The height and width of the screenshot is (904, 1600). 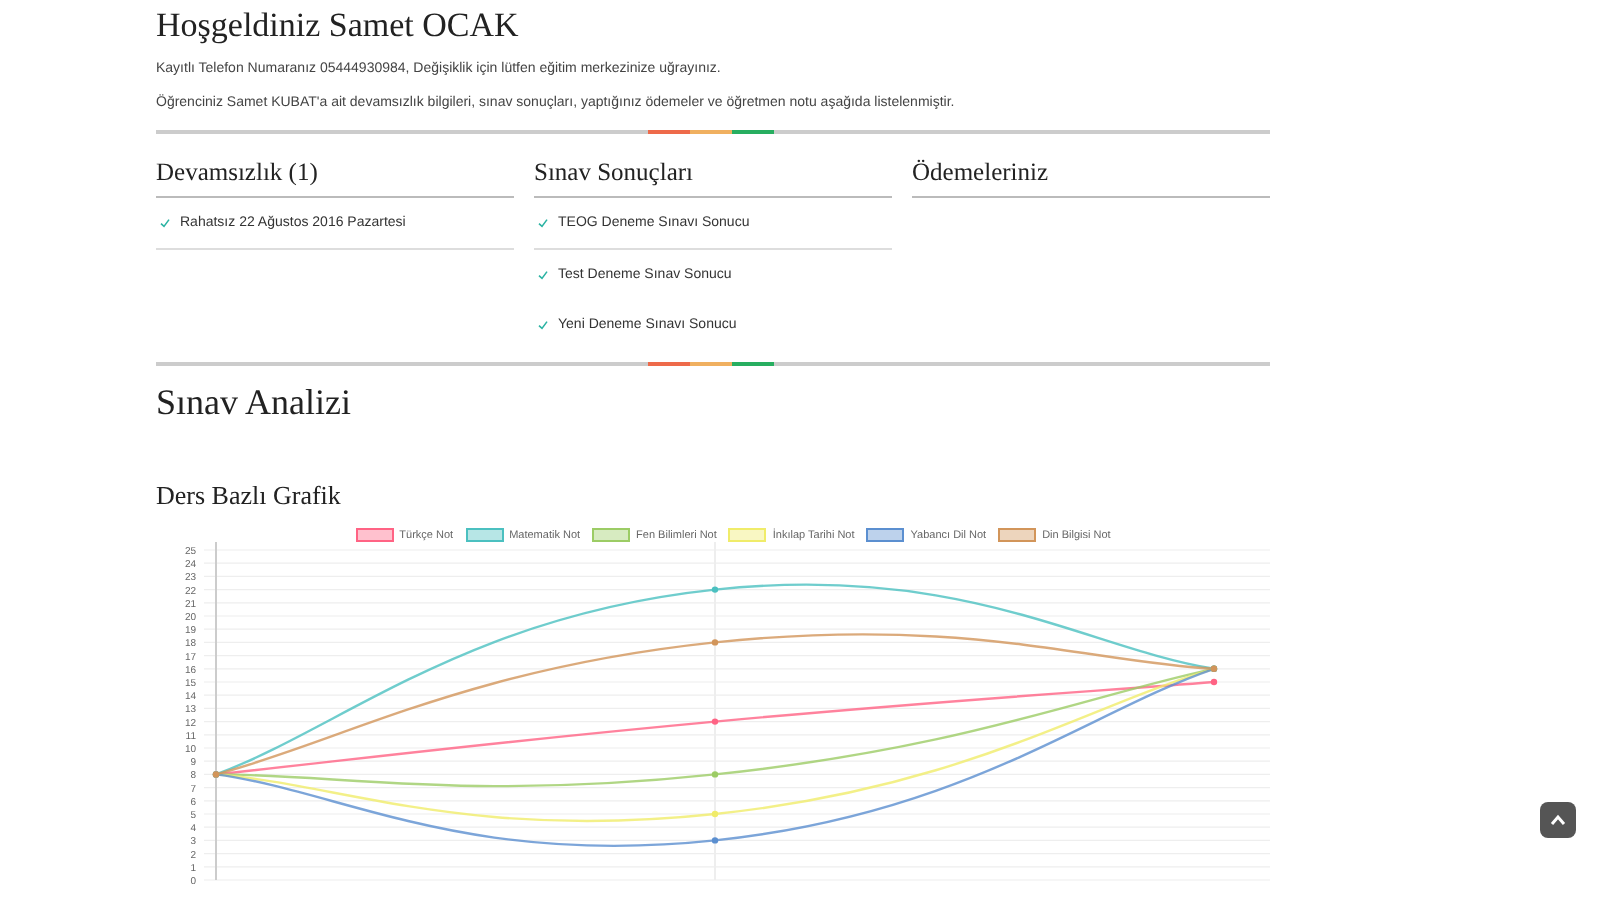 I want to click on section-title: Devamsızlık (1), so click(x=335, y=178).